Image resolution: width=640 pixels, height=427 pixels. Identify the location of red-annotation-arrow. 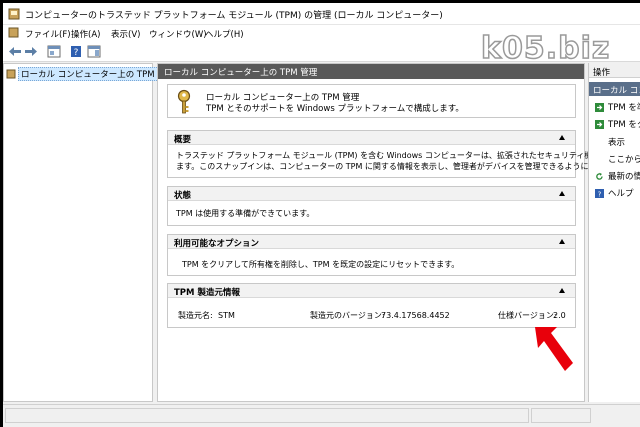
(554, 349).